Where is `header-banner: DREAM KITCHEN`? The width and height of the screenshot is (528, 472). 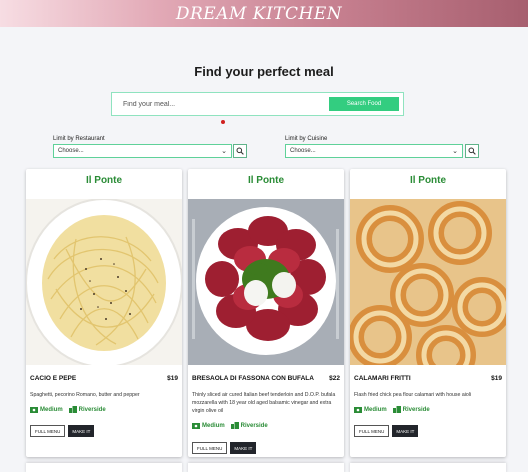 header-banner: DREAM KITCHEN is located at coordinates (264, 13).